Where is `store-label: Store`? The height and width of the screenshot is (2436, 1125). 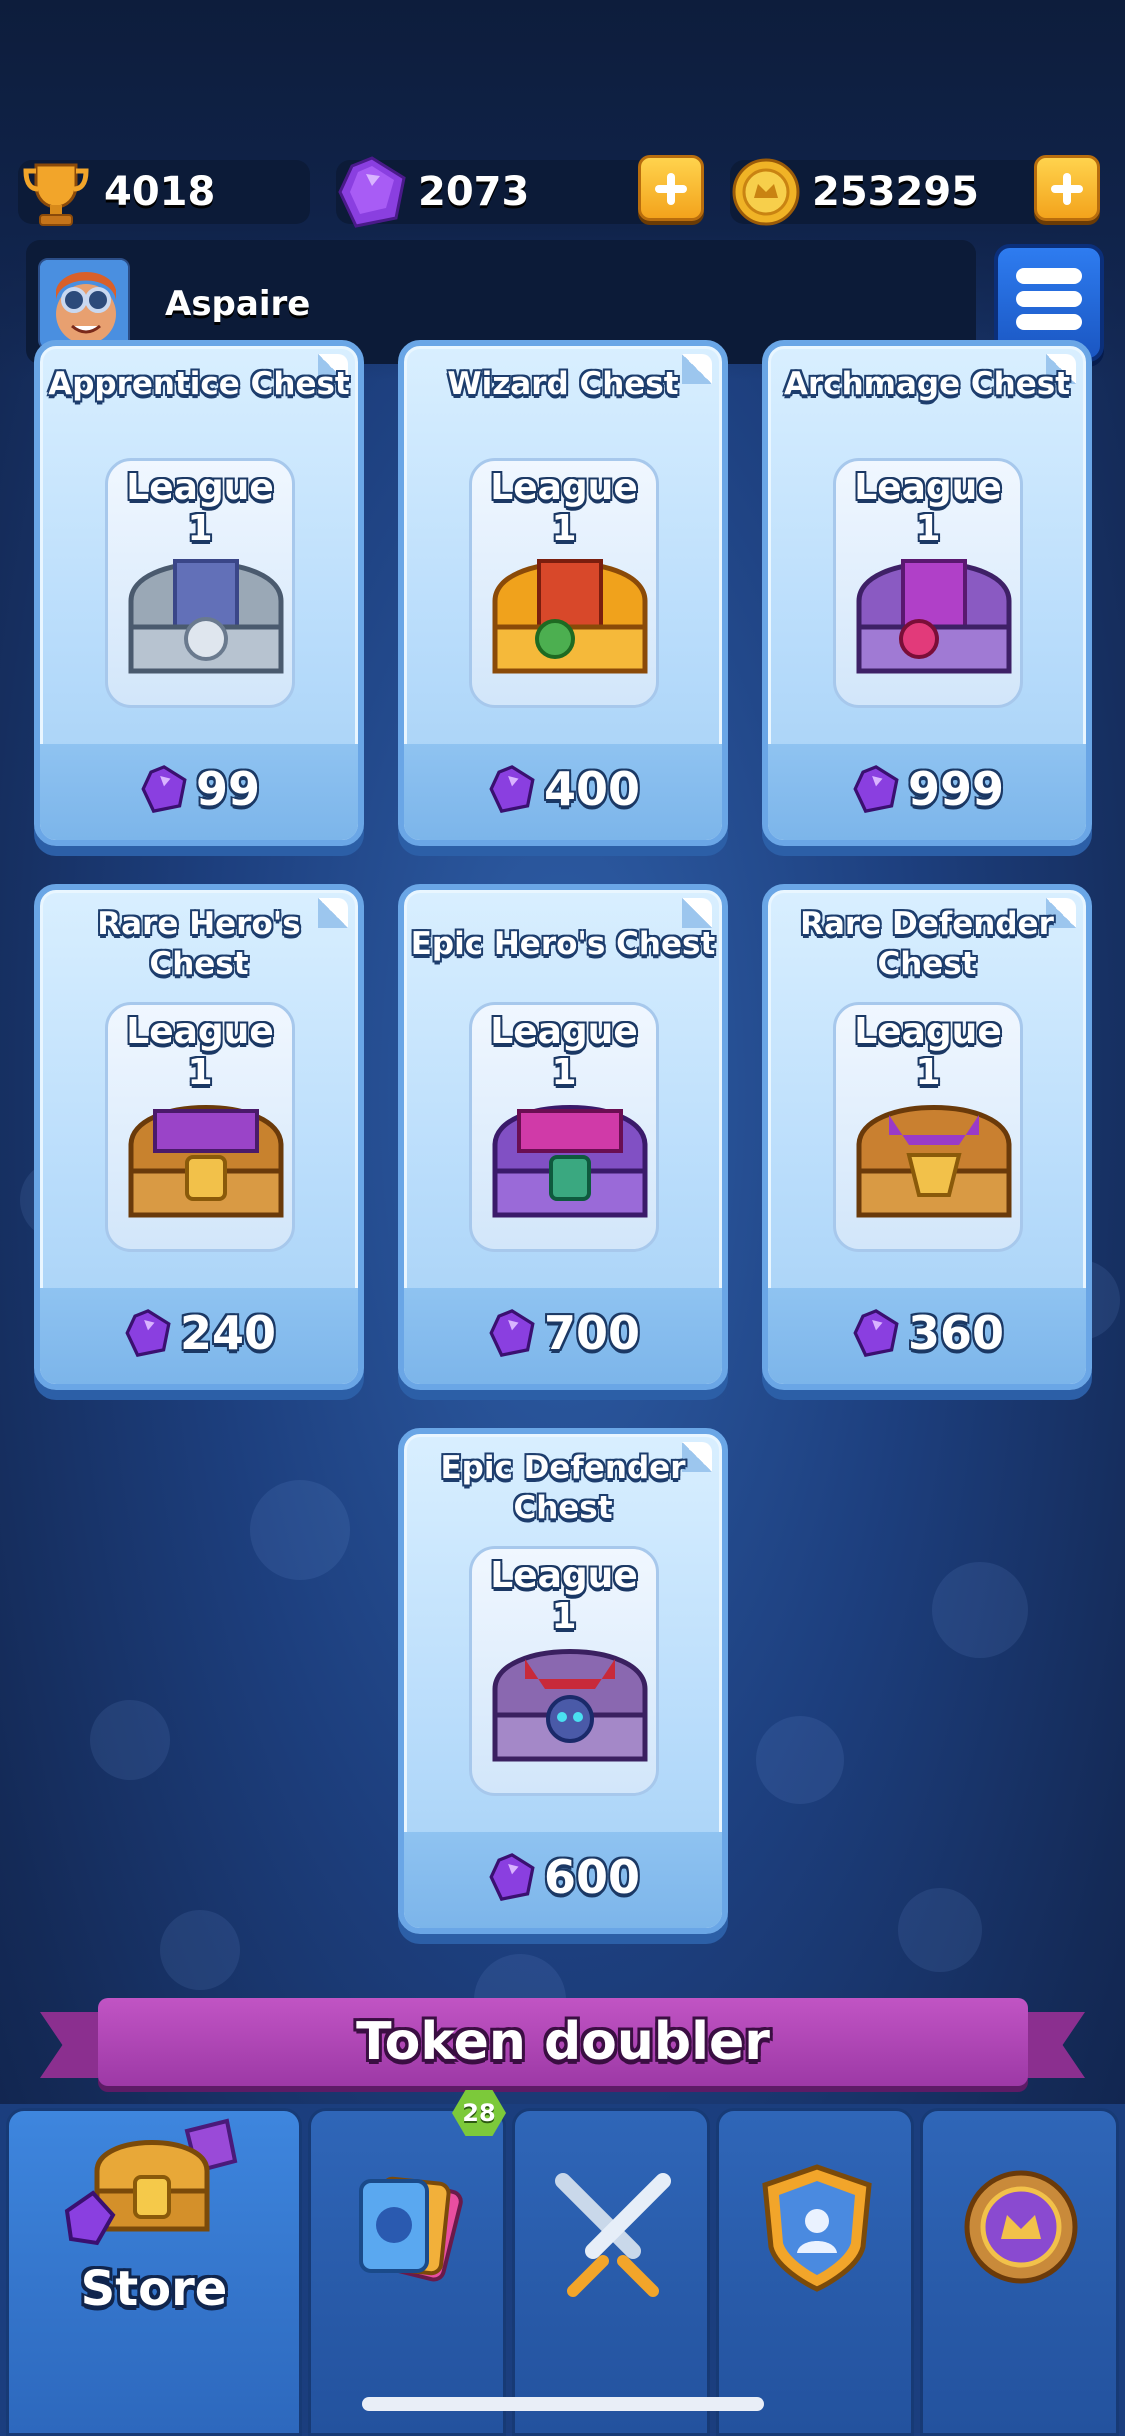
store-label: Store is located at coordinates (154, 2289).